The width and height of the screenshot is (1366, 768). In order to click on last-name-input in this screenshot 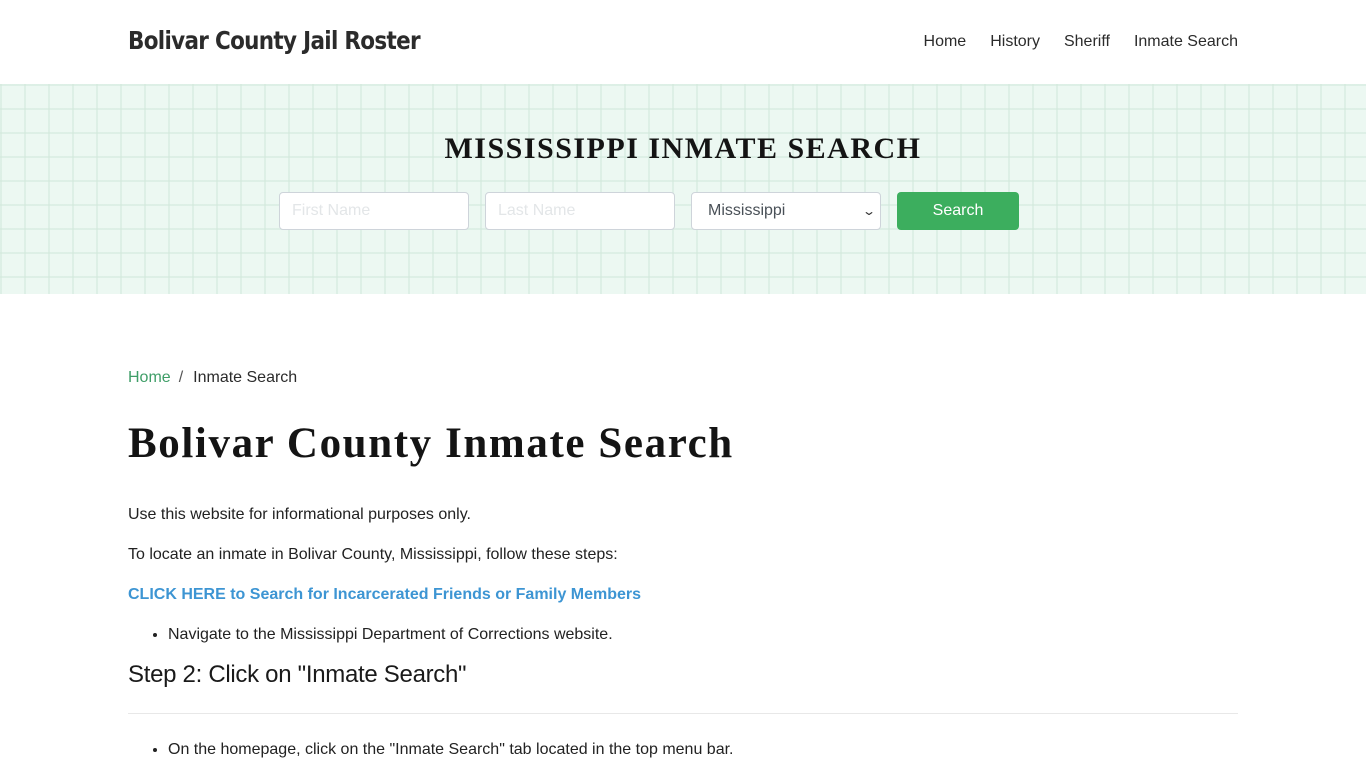, I will do `click(580, 211)`.